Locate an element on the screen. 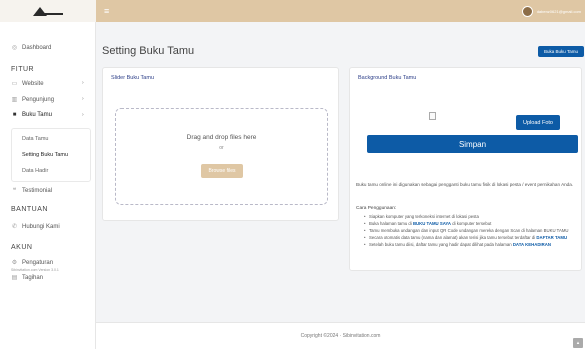 This screenshot has width=585, height=349. footer: Copyright ©2024 · Sibinvitation.com is located at coordinates (340, 335).